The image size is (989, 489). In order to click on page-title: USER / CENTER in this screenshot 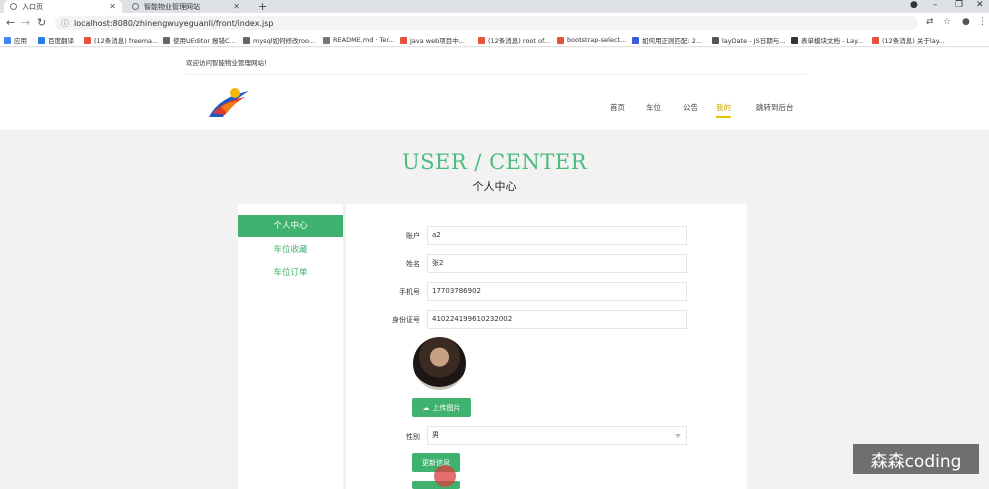, I will do `click(494, 162)`.